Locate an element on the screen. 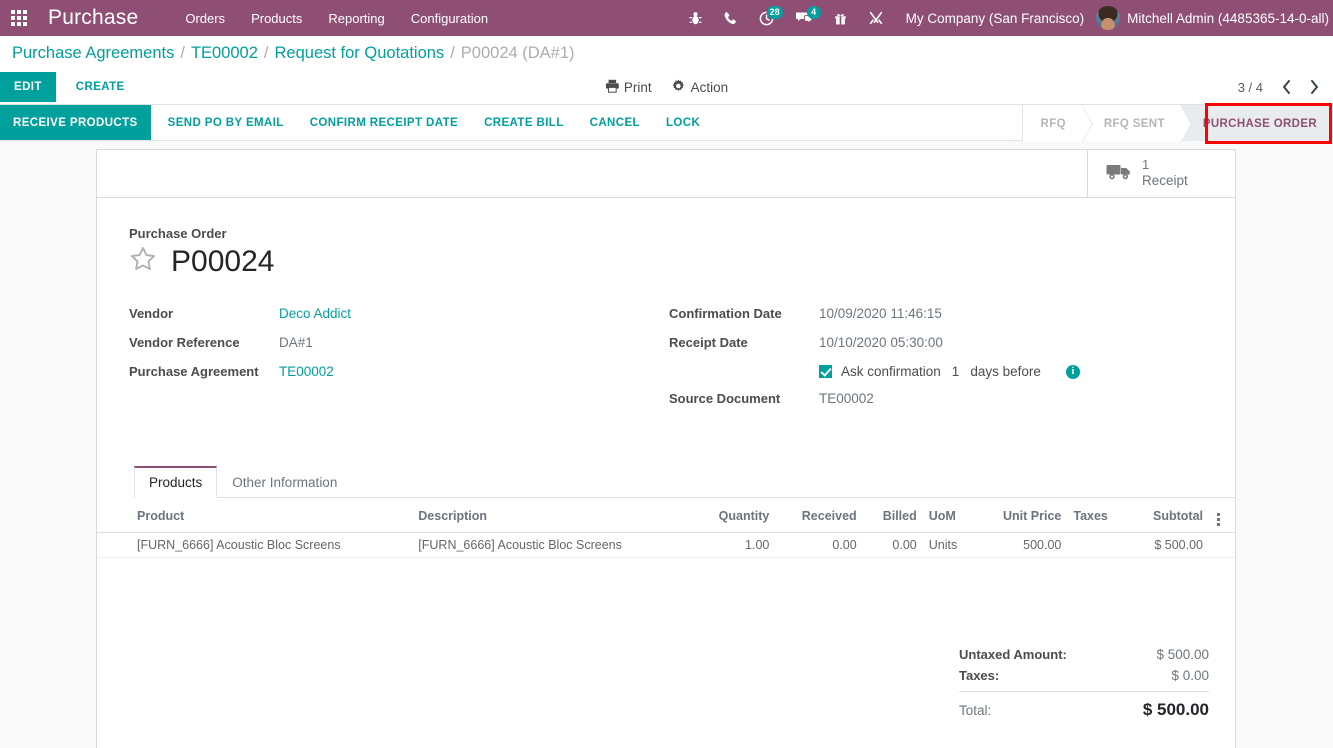 The image size is (1333, 748). column-quantity: Quantity is located at coordinates (734, 515).